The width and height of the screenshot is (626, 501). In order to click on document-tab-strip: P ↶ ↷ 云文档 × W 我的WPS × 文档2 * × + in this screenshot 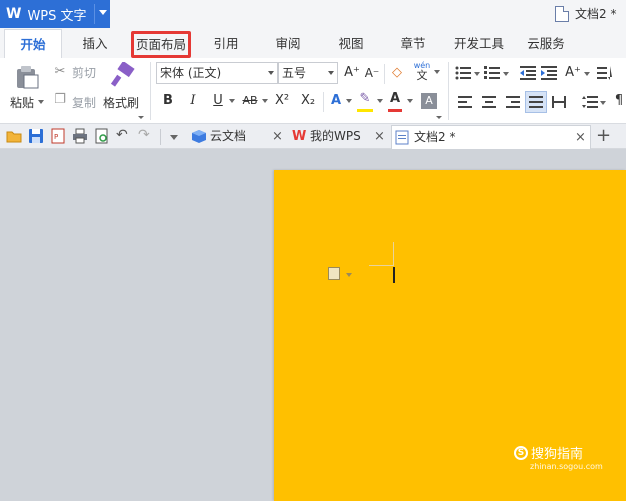, I will do `click(313, 136)`.